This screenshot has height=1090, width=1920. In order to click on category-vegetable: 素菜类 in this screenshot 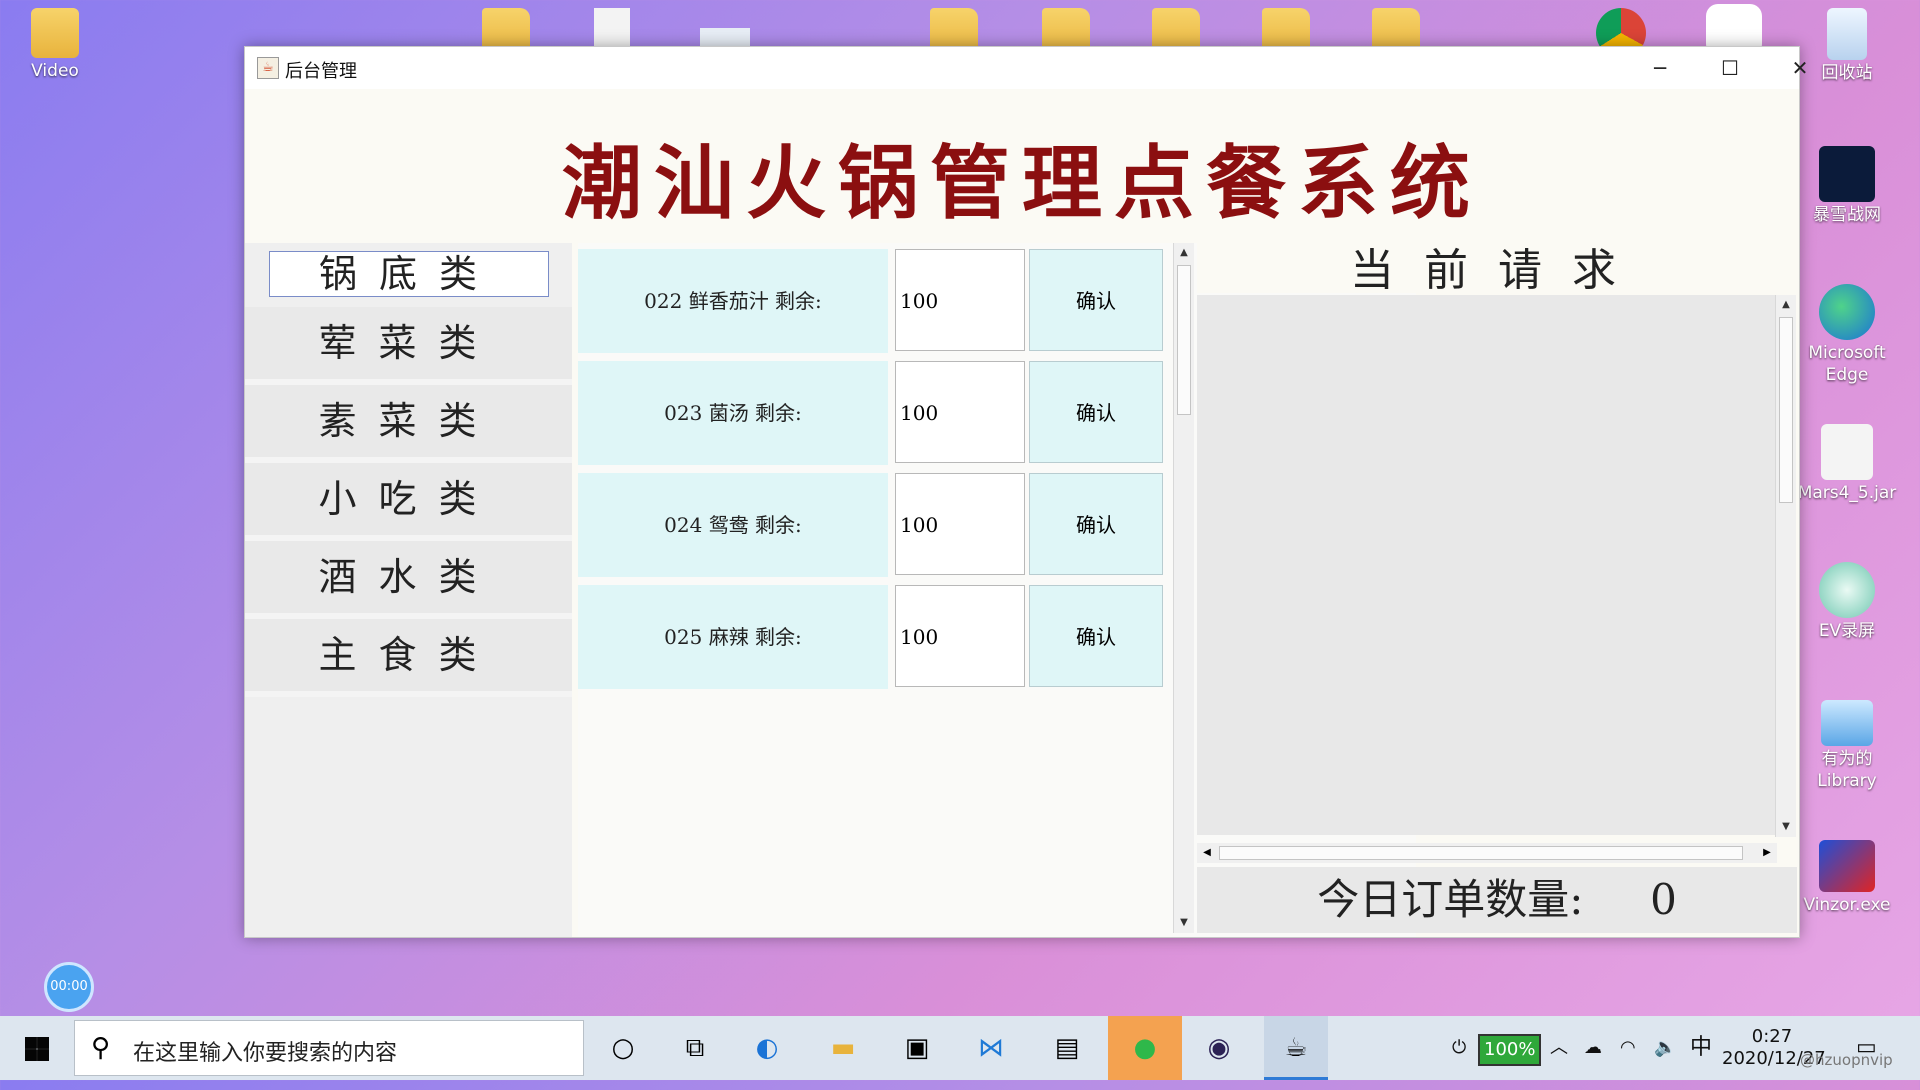, I will do `click(408, 424)`.